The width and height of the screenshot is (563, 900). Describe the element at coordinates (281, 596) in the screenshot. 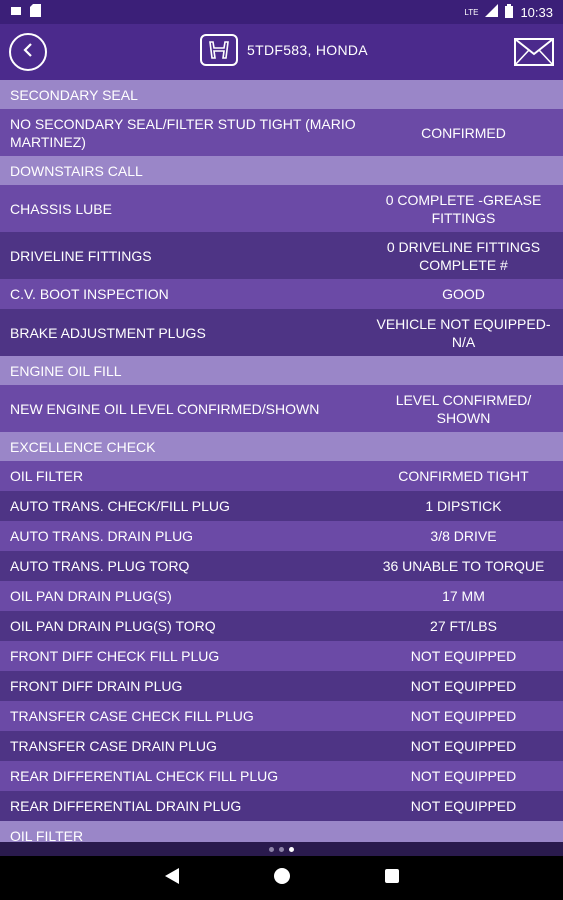

I see `list-item: OIL PAN DRAIN PLUG(S) 17 MM` at that location.